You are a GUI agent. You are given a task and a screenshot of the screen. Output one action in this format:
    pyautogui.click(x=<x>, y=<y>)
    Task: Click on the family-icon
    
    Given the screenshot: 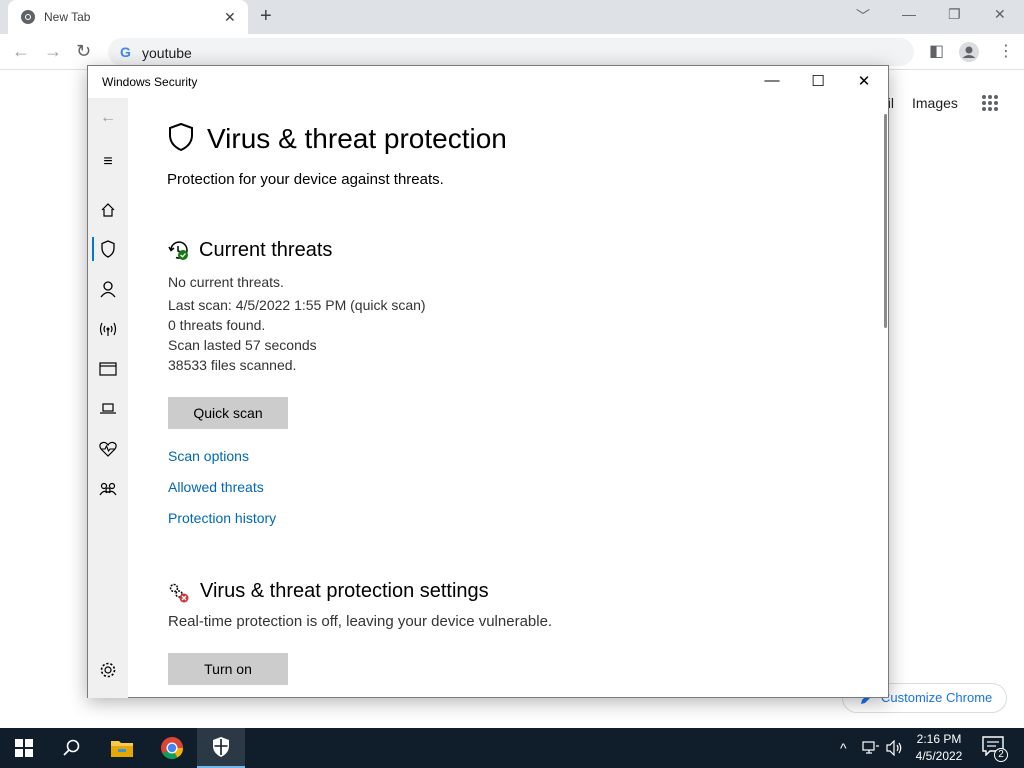 What is the action you would take?
    pyautogui.click(x=108, y=489)
    